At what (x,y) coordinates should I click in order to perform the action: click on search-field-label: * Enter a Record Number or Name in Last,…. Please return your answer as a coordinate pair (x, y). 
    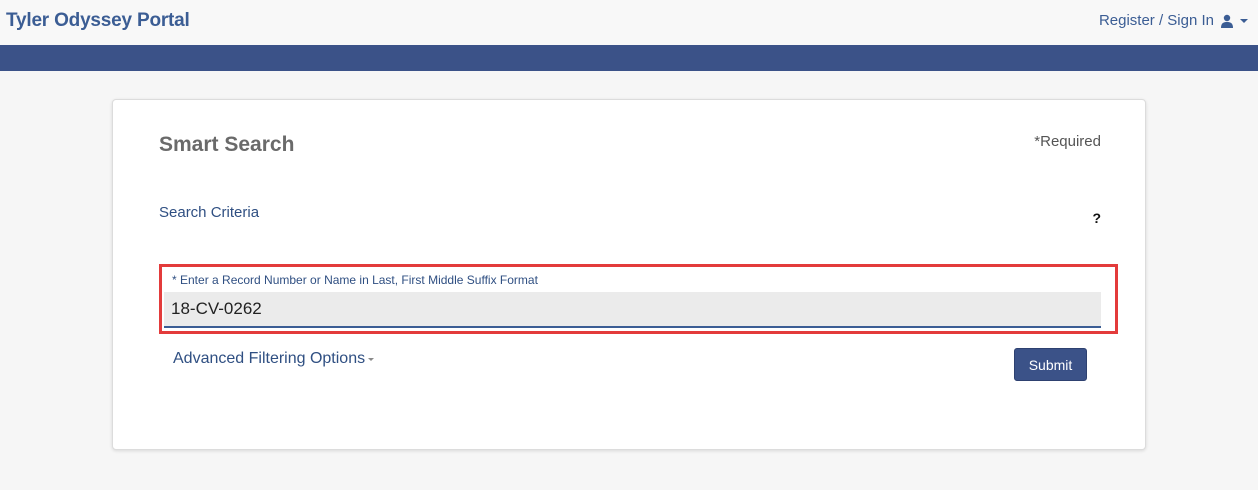
    Looking at the image, I should click on (355, 280).